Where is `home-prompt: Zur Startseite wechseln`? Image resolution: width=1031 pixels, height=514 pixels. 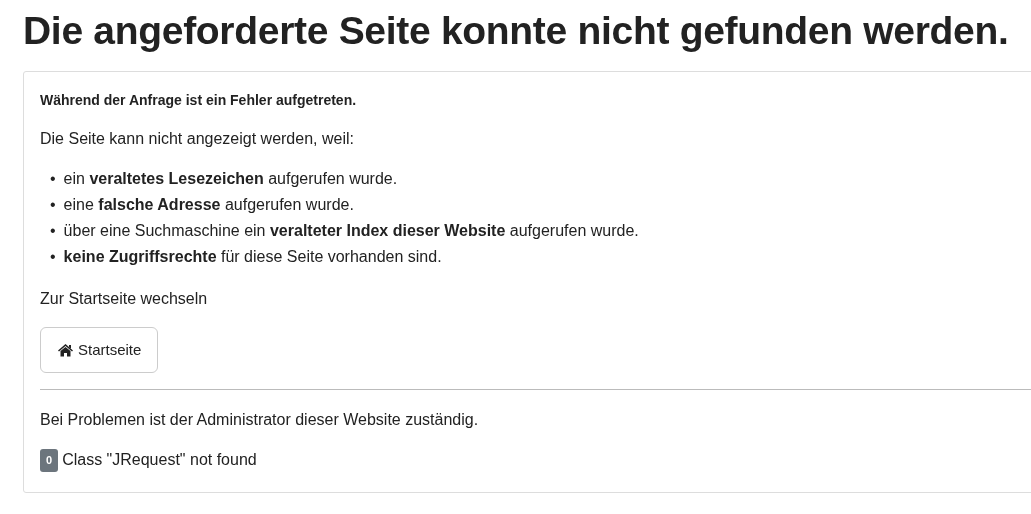 home-prompt: Zur Startseite wechseln is located at coordinates (124, 298).